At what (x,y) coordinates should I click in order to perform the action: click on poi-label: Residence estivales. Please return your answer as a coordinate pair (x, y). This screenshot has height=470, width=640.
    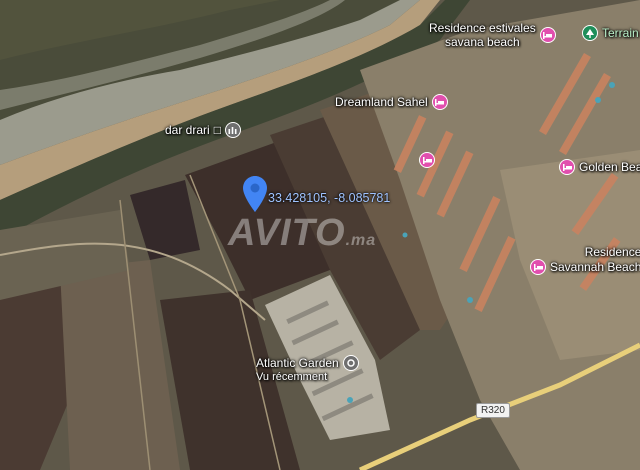
    Looking at the image, I should click on (482, 28).